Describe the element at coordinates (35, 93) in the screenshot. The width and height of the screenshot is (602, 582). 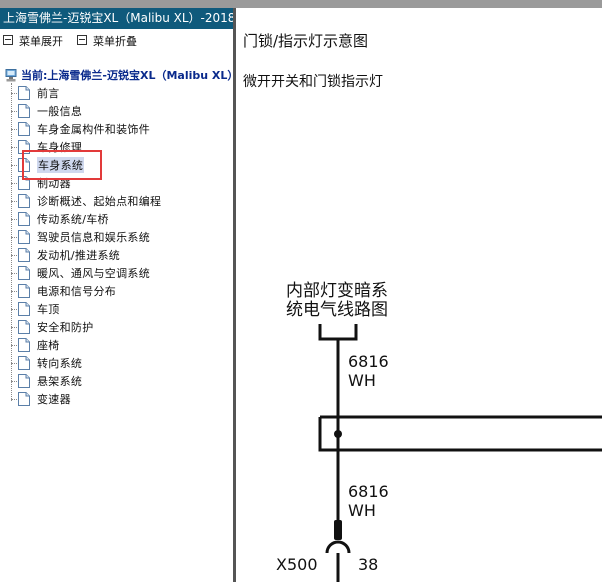
I see `tree-item: 前言` at that location.